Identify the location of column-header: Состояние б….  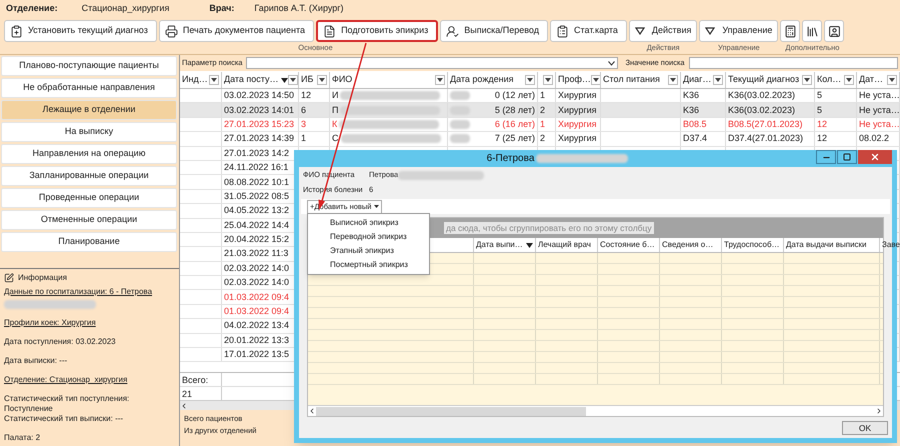
(629, 245).